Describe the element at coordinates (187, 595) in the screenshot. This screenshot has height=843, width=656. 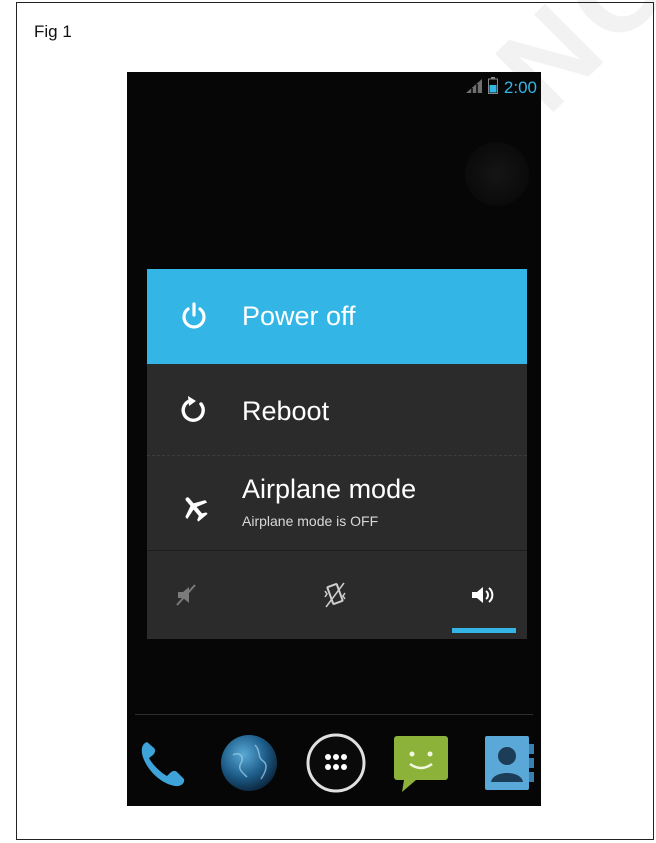
I see `silent-icon` at that location.